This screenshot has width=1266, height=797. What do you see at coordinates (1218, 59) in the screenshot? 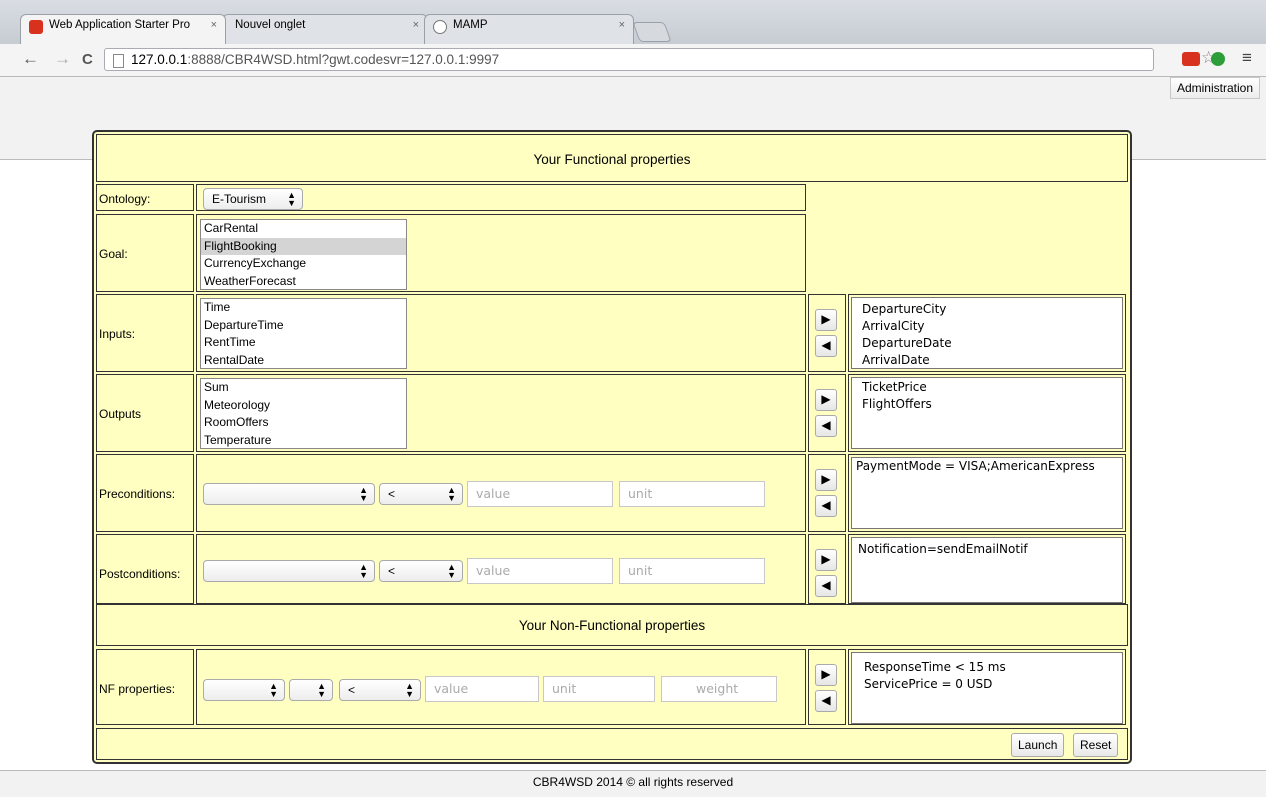
I see `extension-green-icon` at bounding box center [1218, 59].